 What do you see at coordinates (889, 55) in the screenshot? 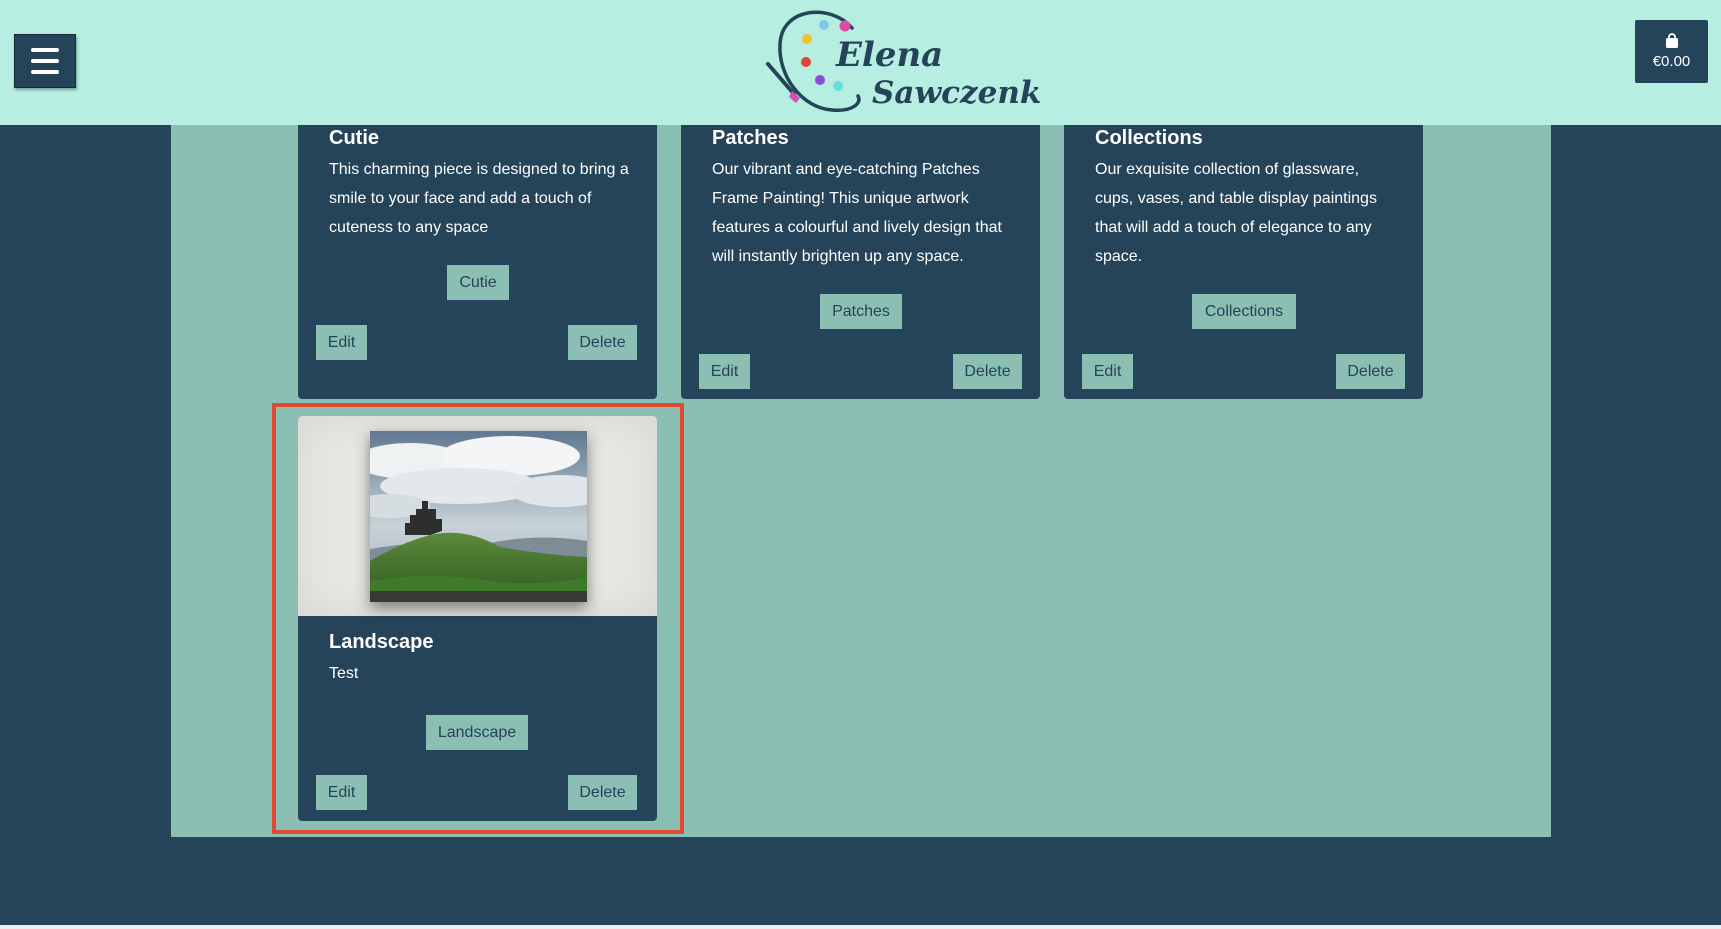
I see `logo-line1: Elena` at bounding box center [889, 55].